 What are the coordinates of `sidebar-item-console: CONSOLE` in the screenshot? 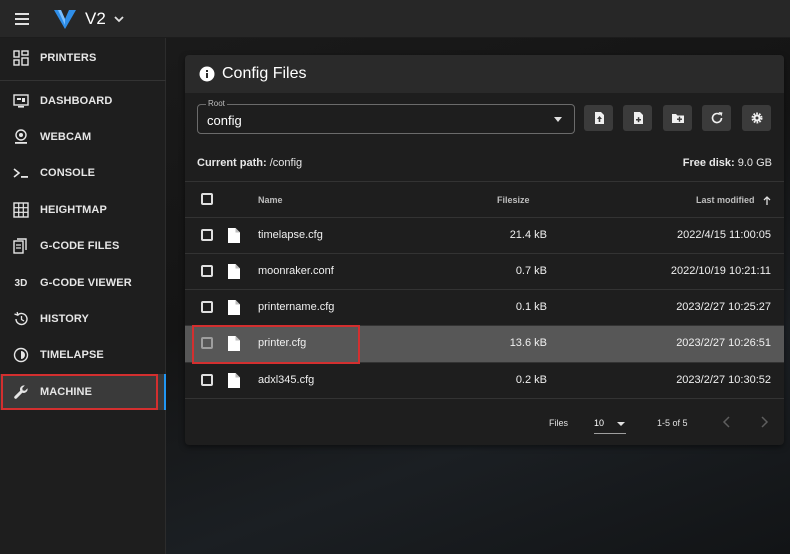 It's located at (83, 173).